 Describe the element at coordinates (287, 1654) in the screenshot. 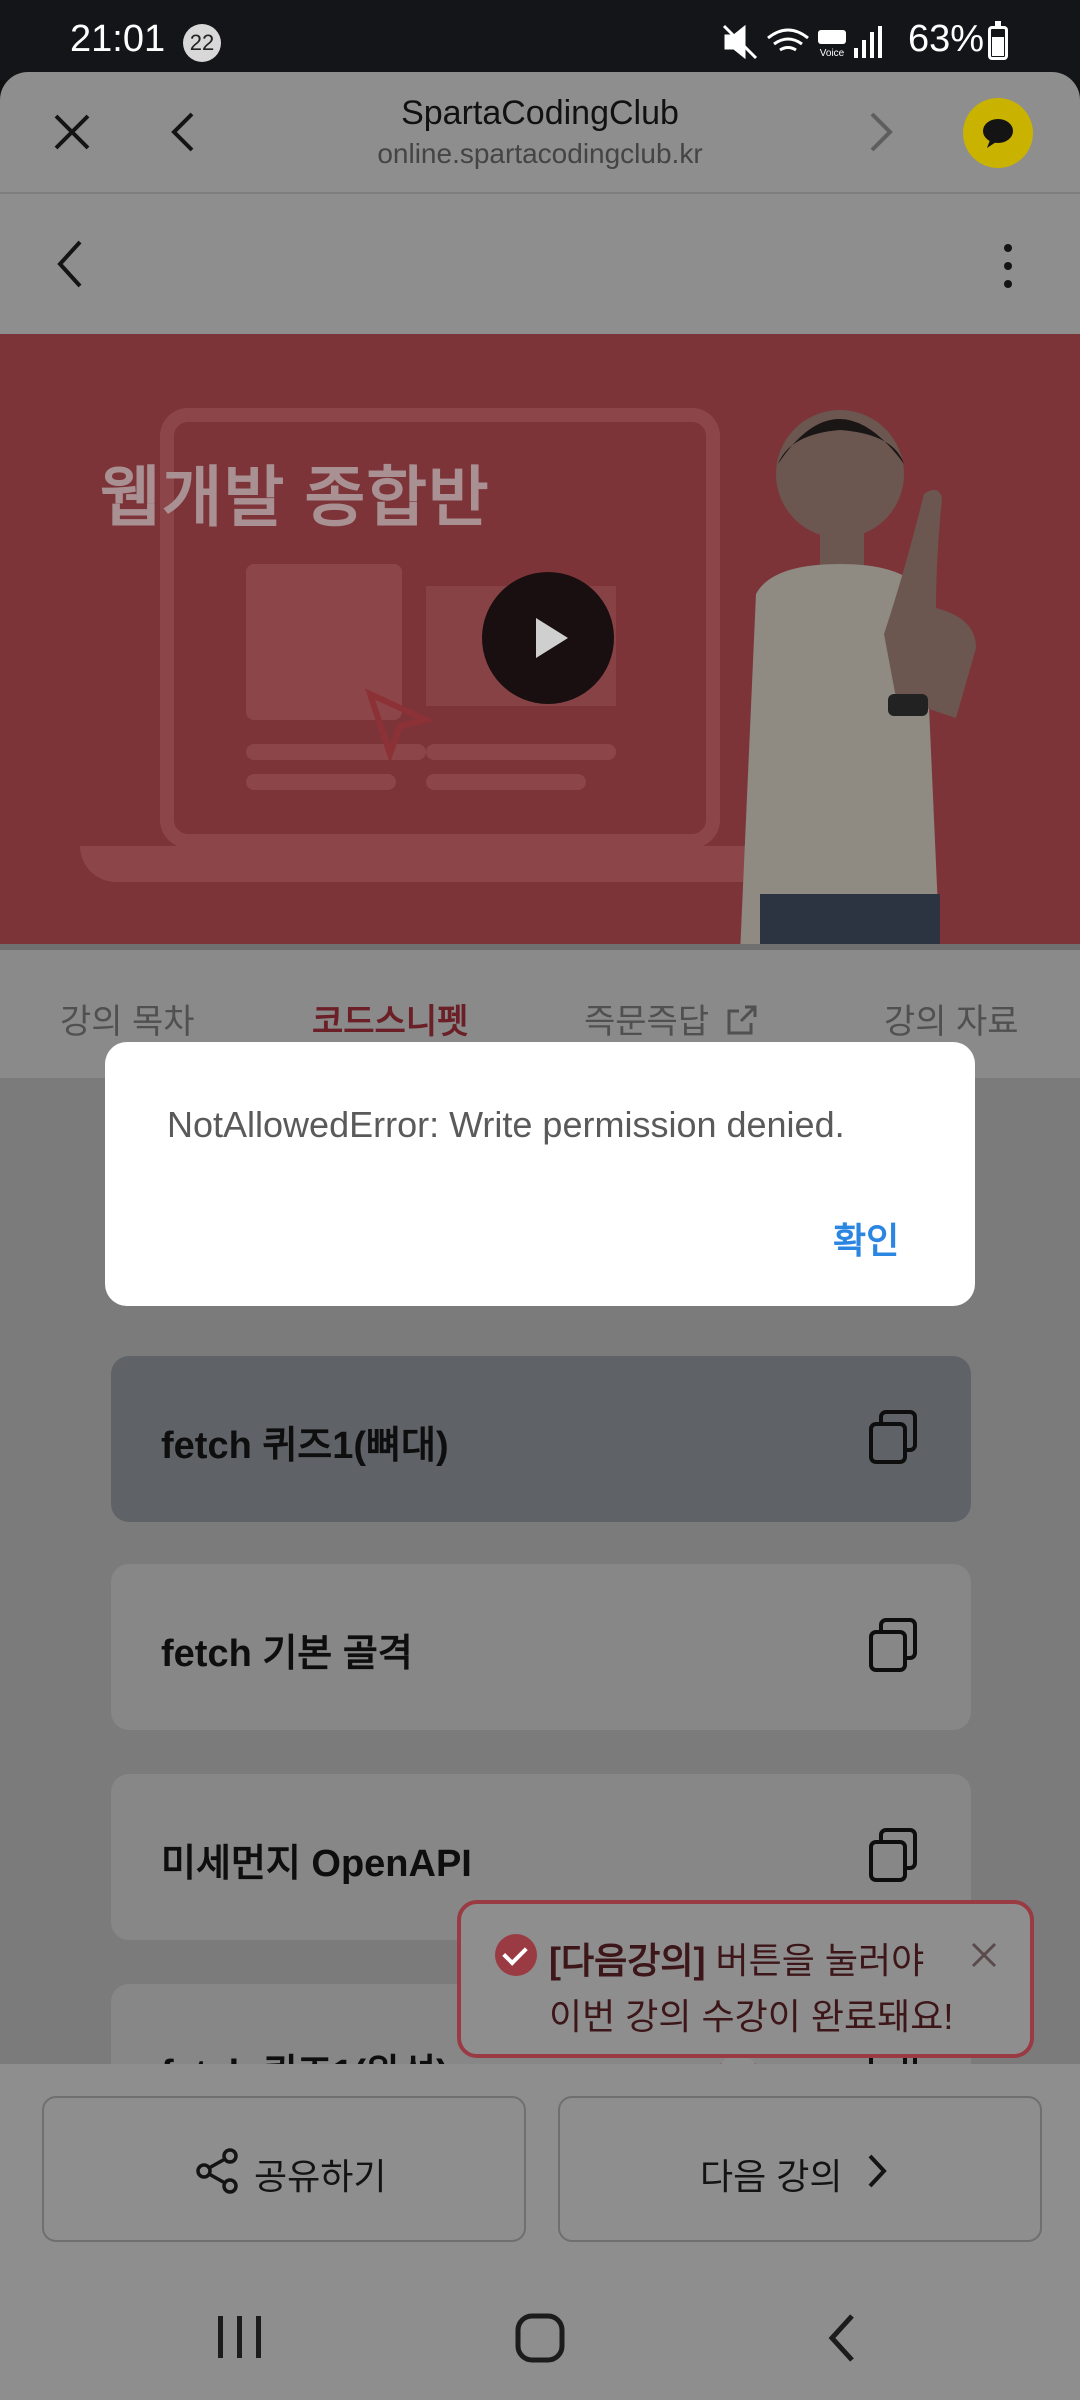

I see `snippet-label: fetch 기본 골격` at that location.